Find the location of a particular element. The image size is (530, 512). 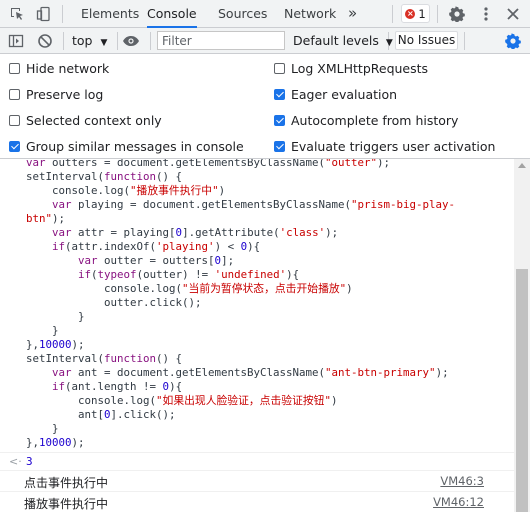

log-text: 点击事件执行中 is located at coordinates (66, 483).